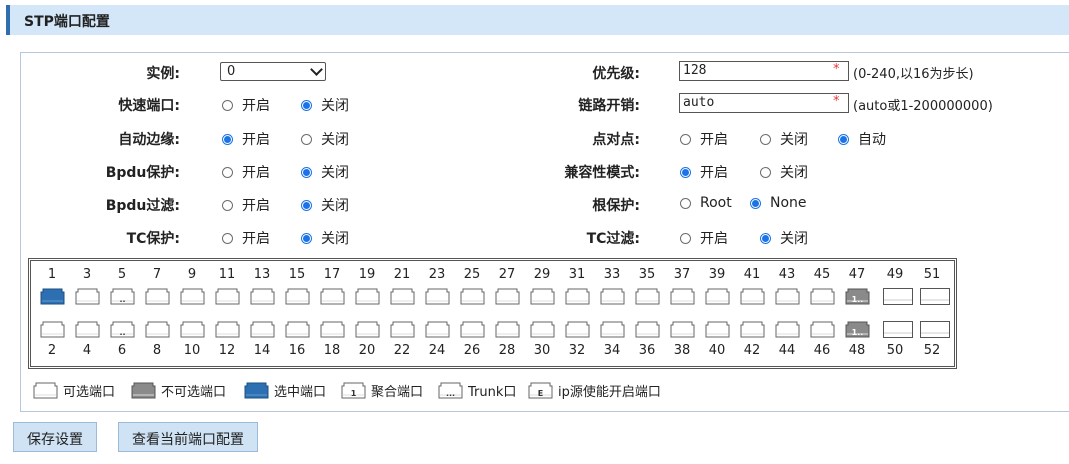 This screenshot has width=1069, height=464. What do you see at coordinates (297, 296) in the screenshot?
I see `port-15-icon` at bounding box center [297, 296].